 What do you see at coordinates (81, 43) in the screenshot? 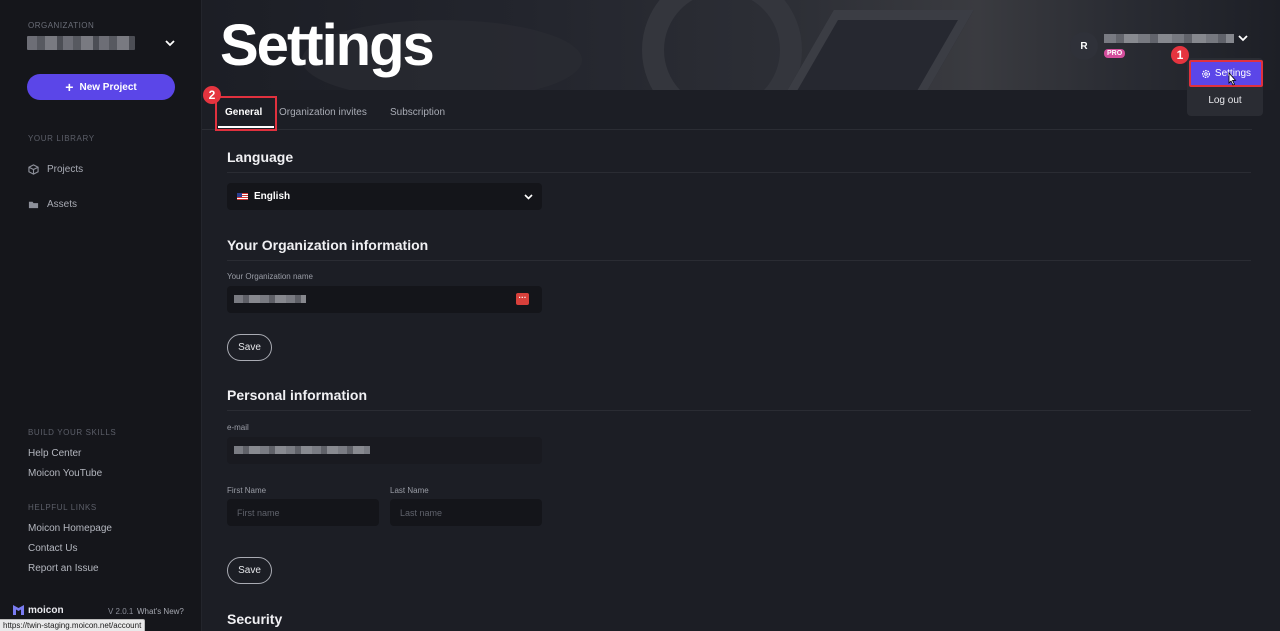
I see `organization-name-redacted` at bounding box center [81, 43].